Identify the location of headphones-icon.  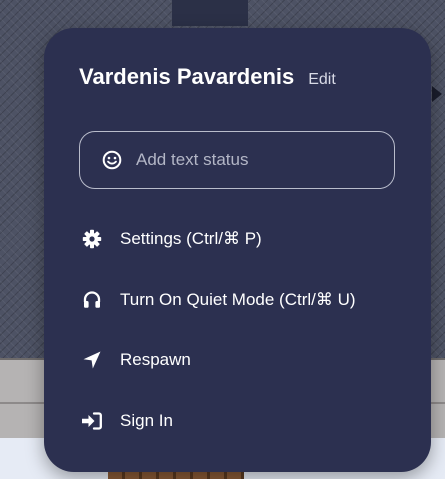
(92, 300).